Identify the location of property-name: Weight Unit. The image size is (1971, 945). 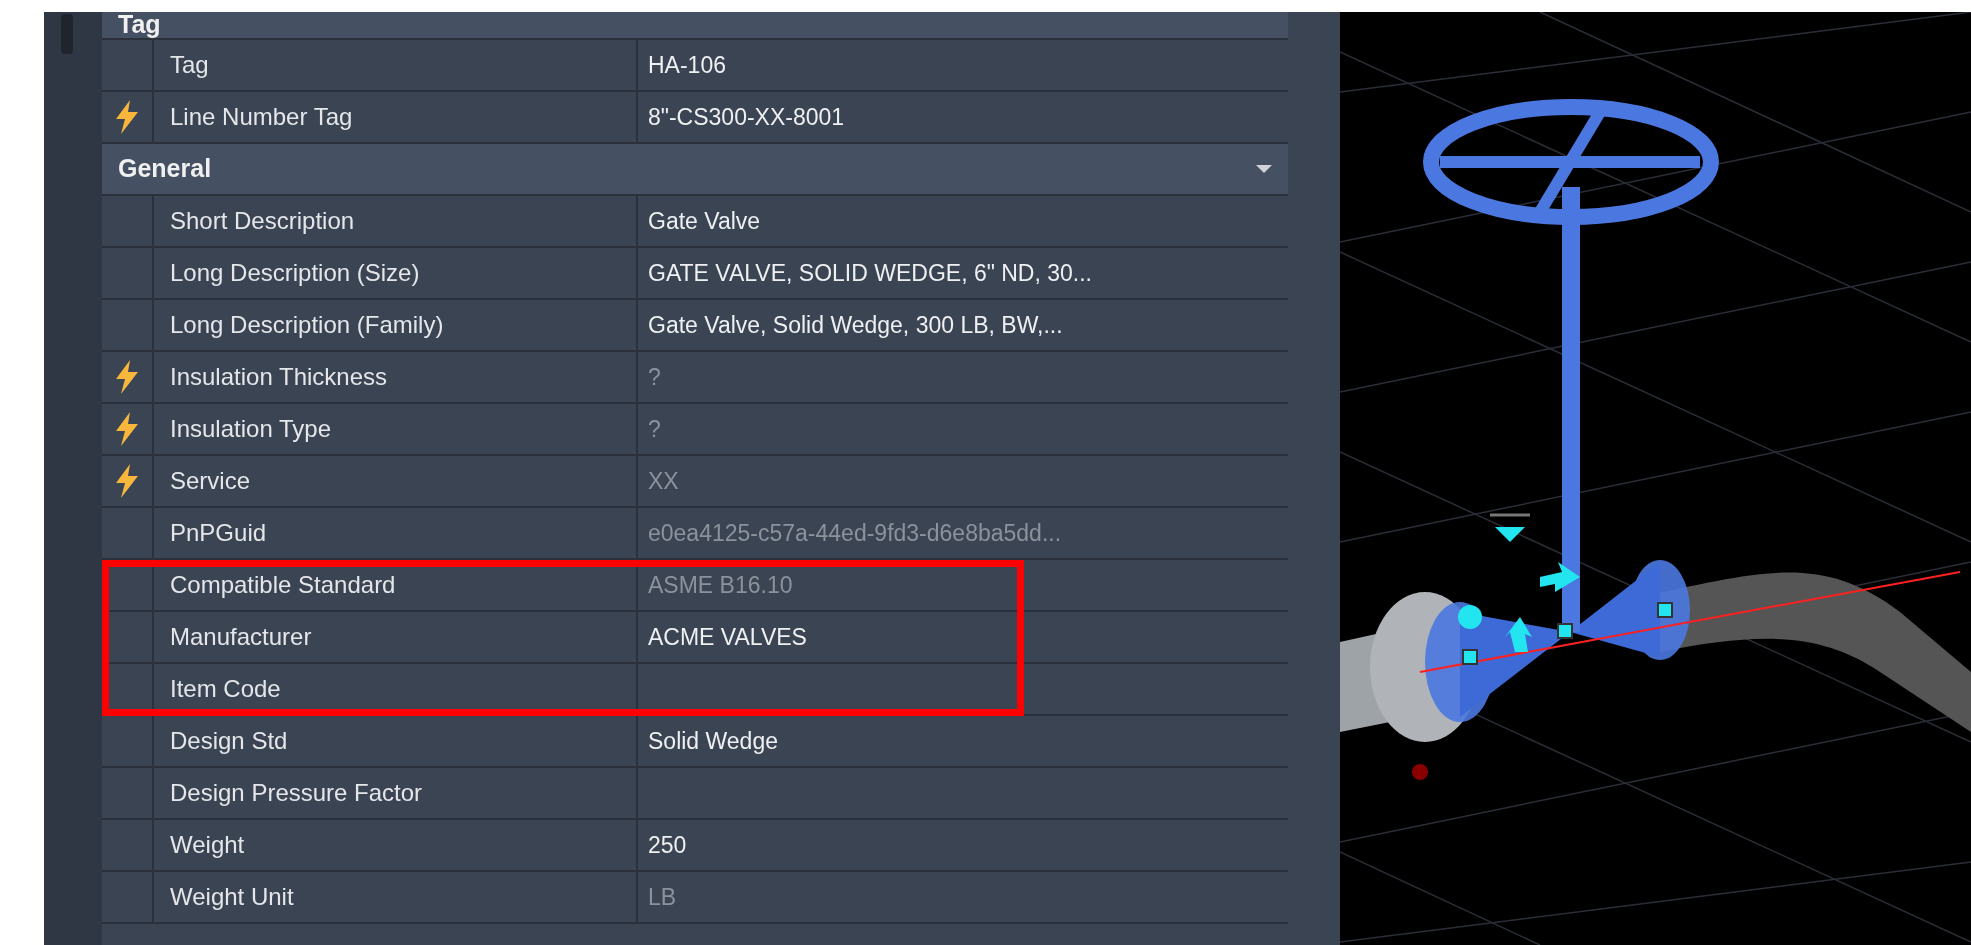
(395, 897).